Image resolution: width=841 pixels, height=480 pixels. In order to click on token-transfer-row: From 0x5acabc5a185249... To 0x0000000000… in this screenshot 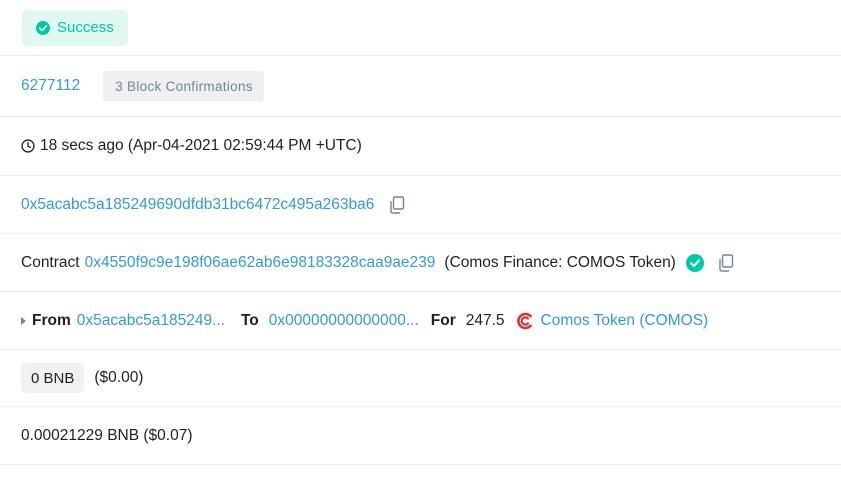, I will do `click(420, 321)`.